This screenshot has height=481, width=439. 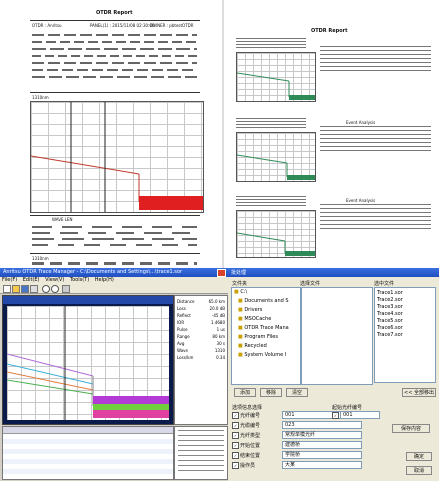 What do you see at coordinates (419, 456) in the screenshot?
I see `ok-button: 确定` at bounding box center [419, 456].